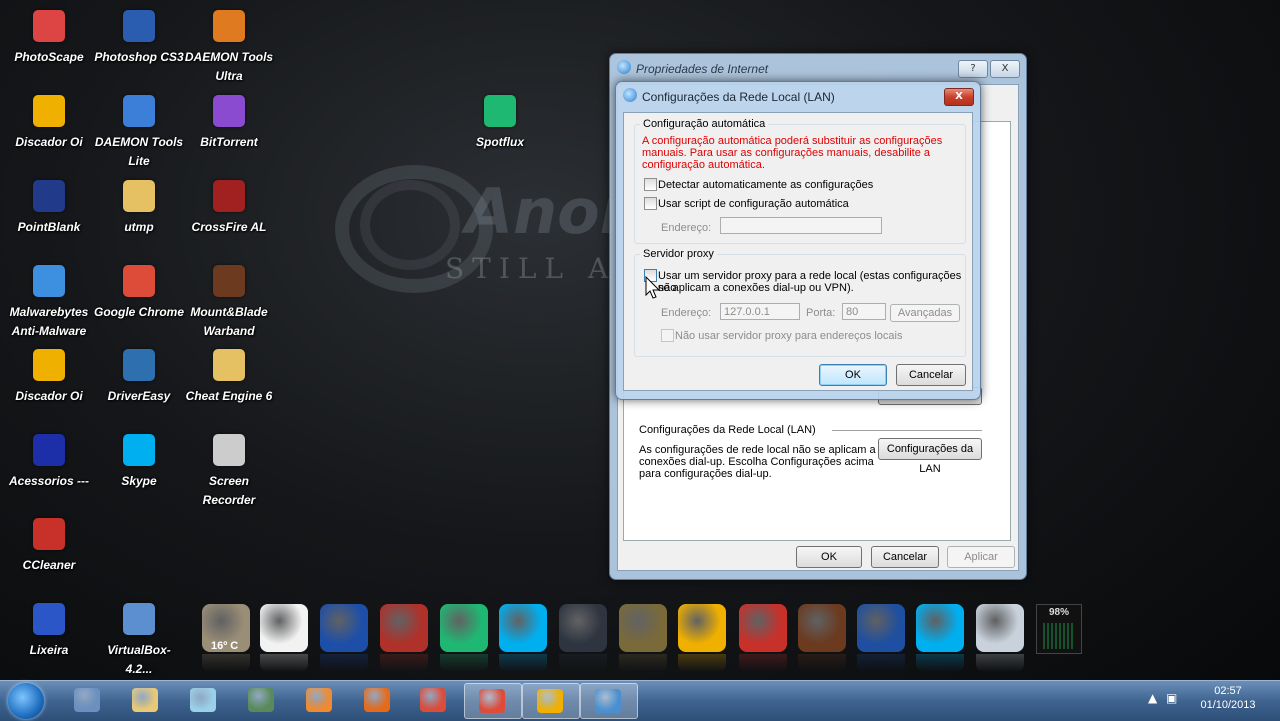 The image size is (1280, 721). Describe the element at coordinates (551, 701) in the screenshot. I see `taskbar-oi-button` at that location.